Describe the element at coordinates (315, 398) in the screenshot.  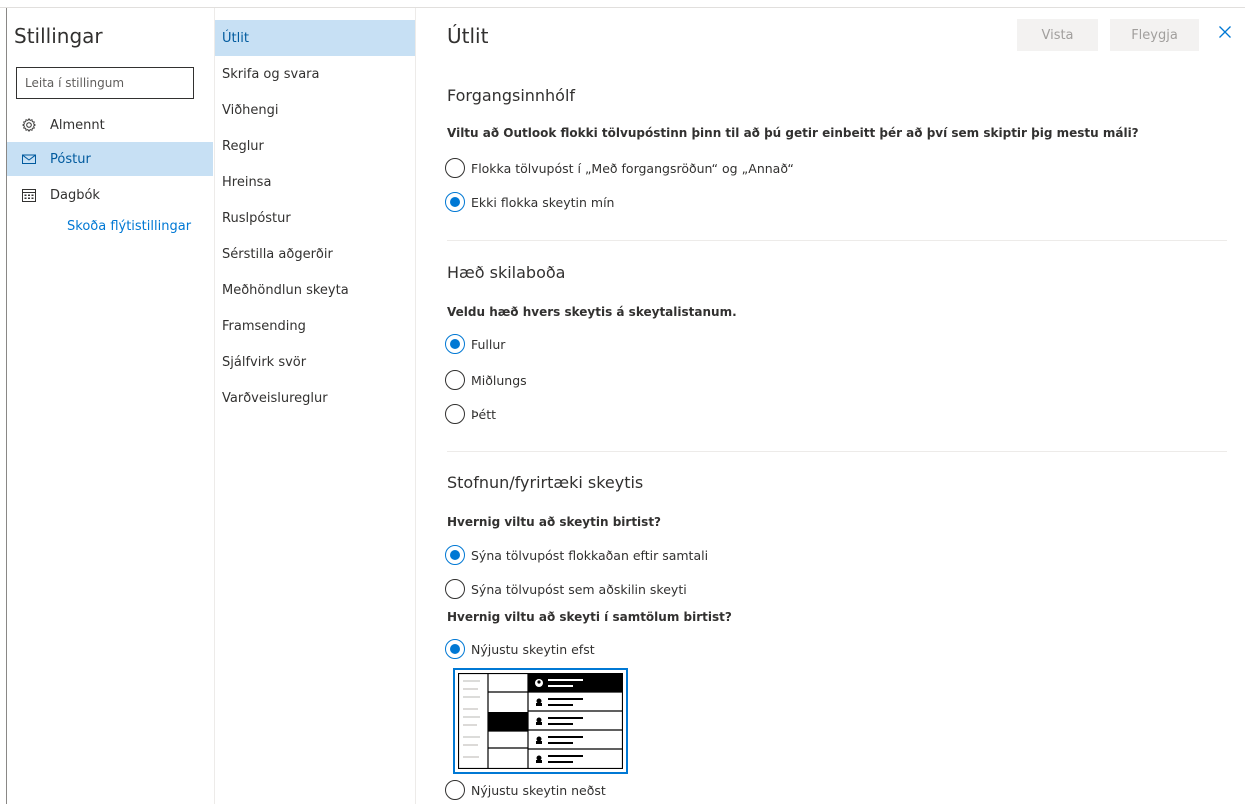
I see `subcategory-retention-policies: Varðveislureglur` at that location.